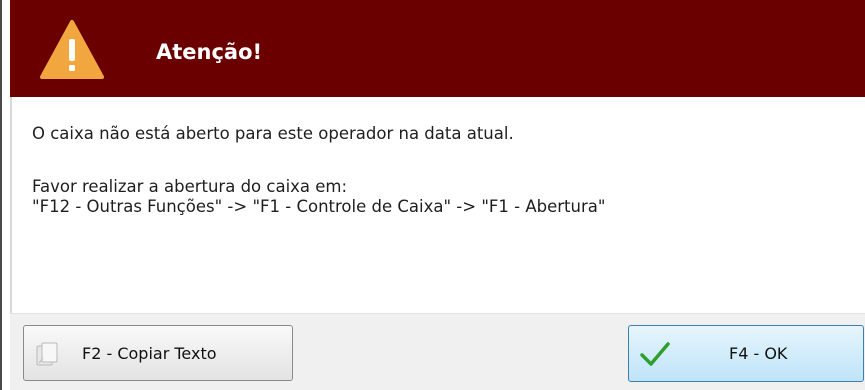 The height and width of the screenshot is (390, 865). Describe the element at coordinates (190, 186) in the screenshot. I see `message-line: Favor realizar a abertura do caixa em:` at that location.